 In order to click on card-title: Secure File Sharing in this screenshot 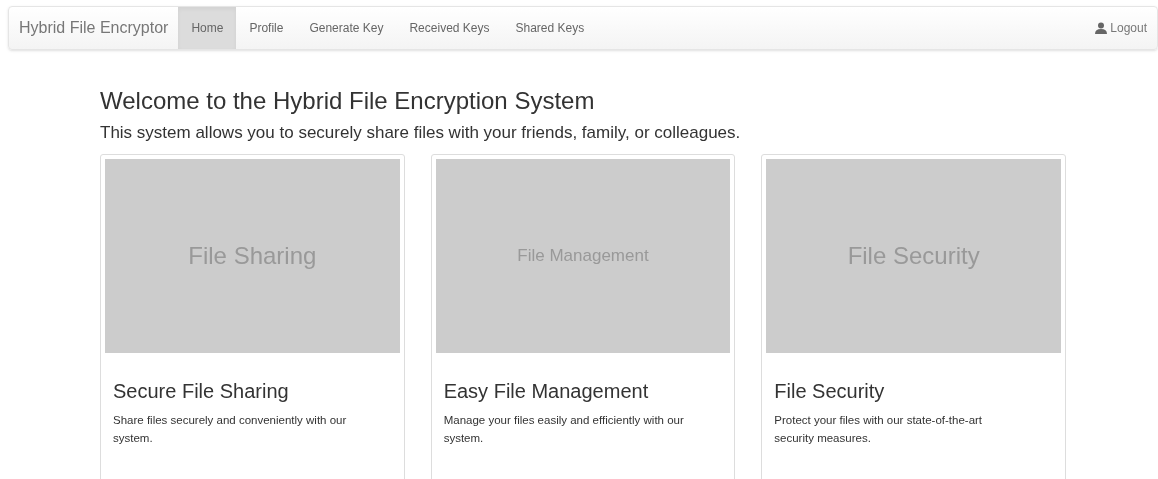, I will do `click(201, 391)`.